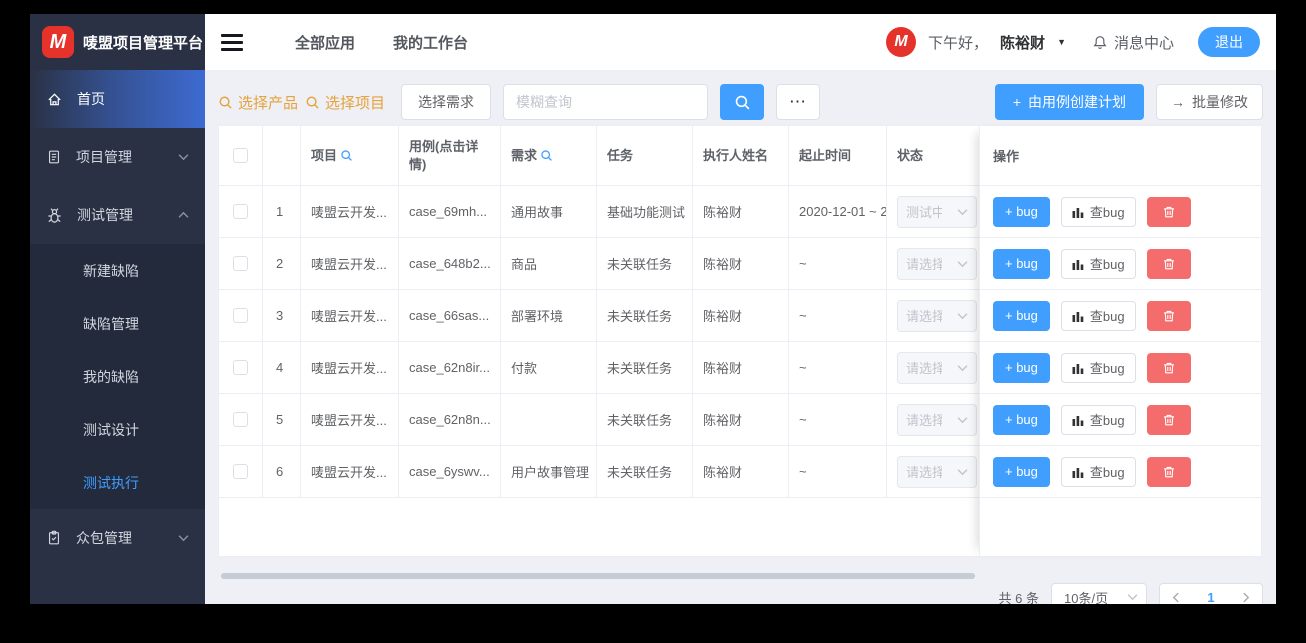  Describe the element at coordinates (1210, 597) in the screenshot. I see `page-number: 1` at that location.